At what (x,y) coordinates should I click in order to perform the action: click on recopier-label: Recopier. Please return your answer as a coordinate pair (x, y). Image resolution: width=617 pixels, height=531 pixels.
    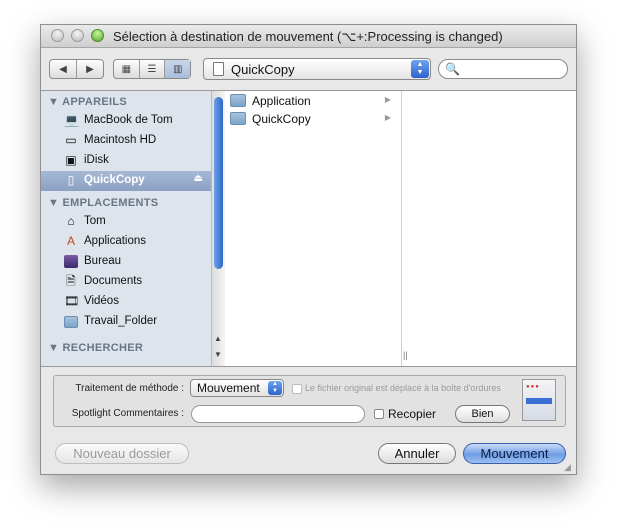
    Looking at the image, I should click on (412, 414).